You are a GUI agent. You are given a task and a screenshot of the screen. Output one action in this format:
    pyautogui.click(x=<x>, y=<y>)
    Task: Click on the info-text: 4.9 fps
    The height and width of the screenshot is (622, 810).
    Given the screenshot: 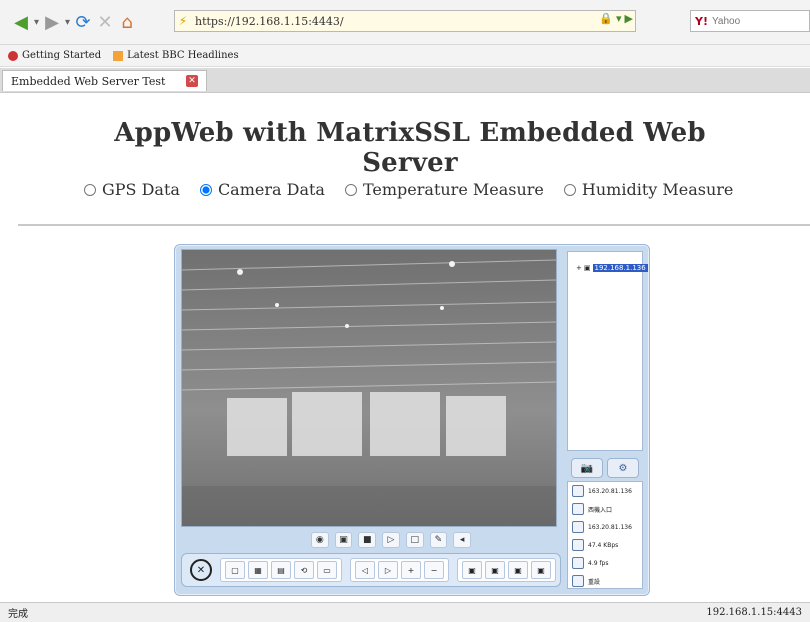 What is the action you would take?
    pyautogui.click(x=598, y=563)
    